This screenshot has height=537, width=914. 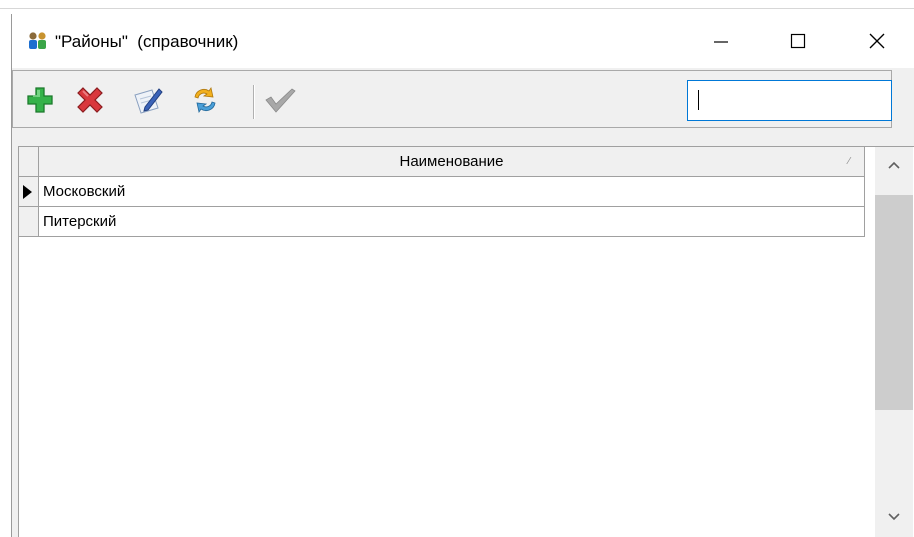 I want to click on cell-name: Питерский, so click(x=452, y=222).